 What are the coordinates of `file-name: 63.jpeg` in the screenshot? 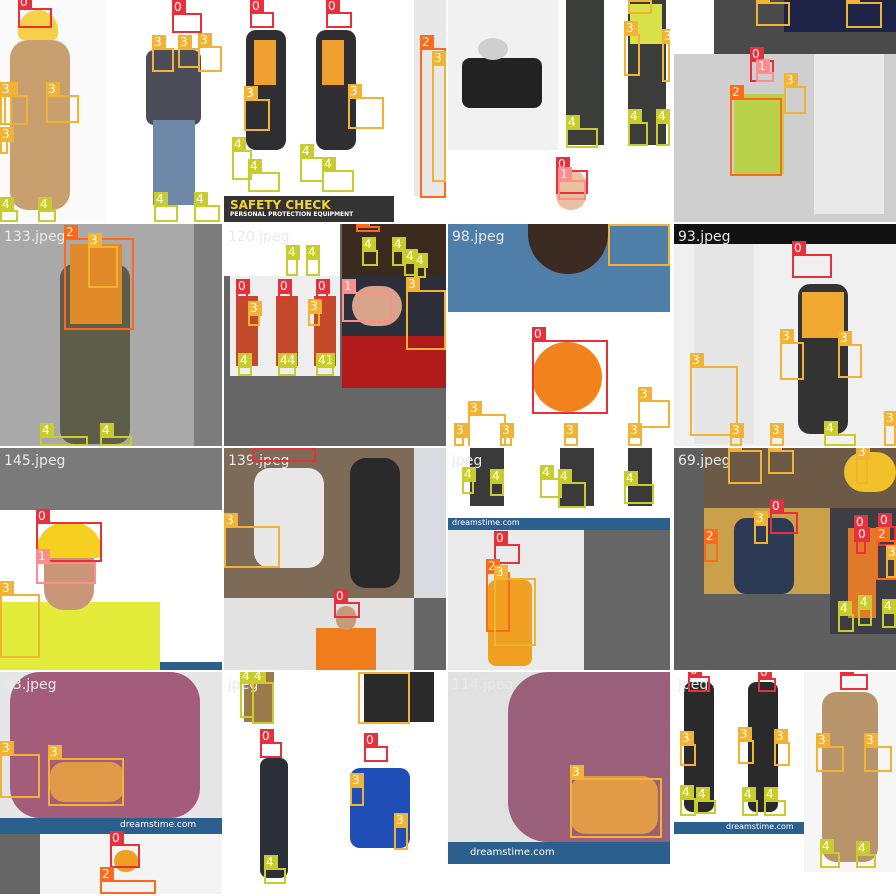 It's located at (30, 685).